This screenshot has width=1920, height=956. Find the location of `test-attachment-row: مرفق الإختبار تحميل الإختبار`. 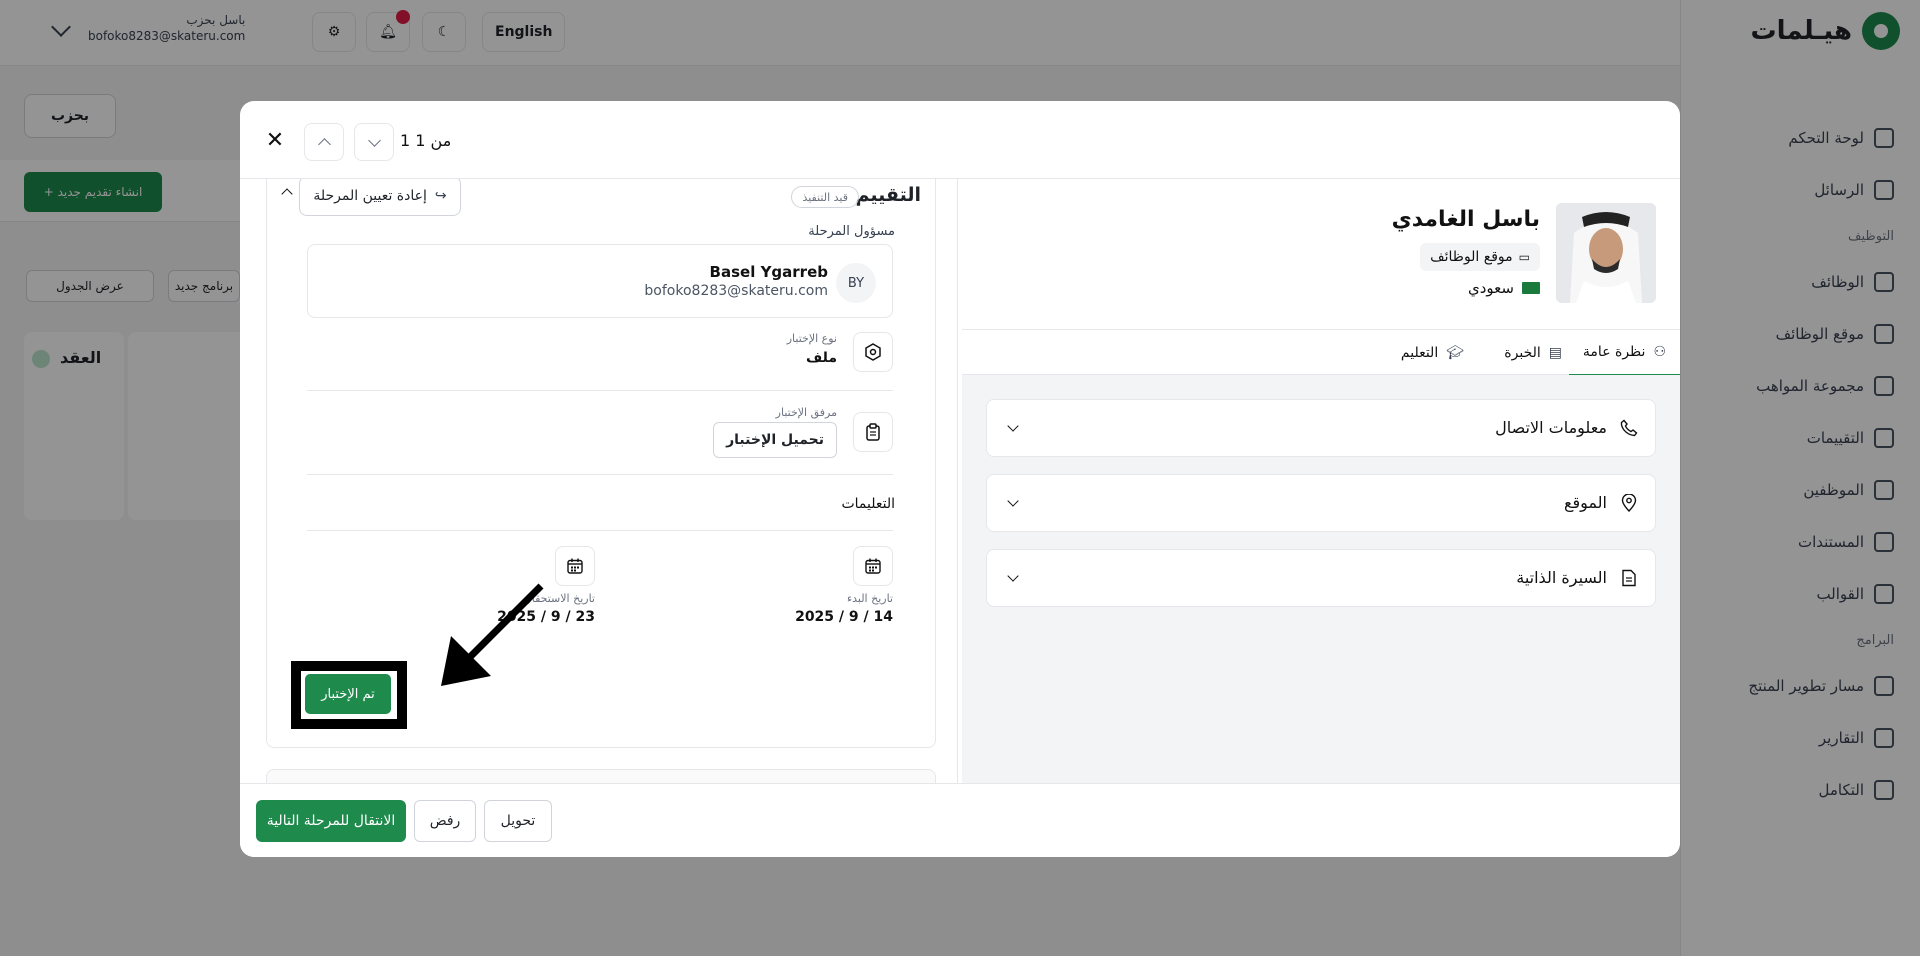

test-attachment-row: مرفق الإختبار تحميل الإختبار is located at coordinates (600, 432).